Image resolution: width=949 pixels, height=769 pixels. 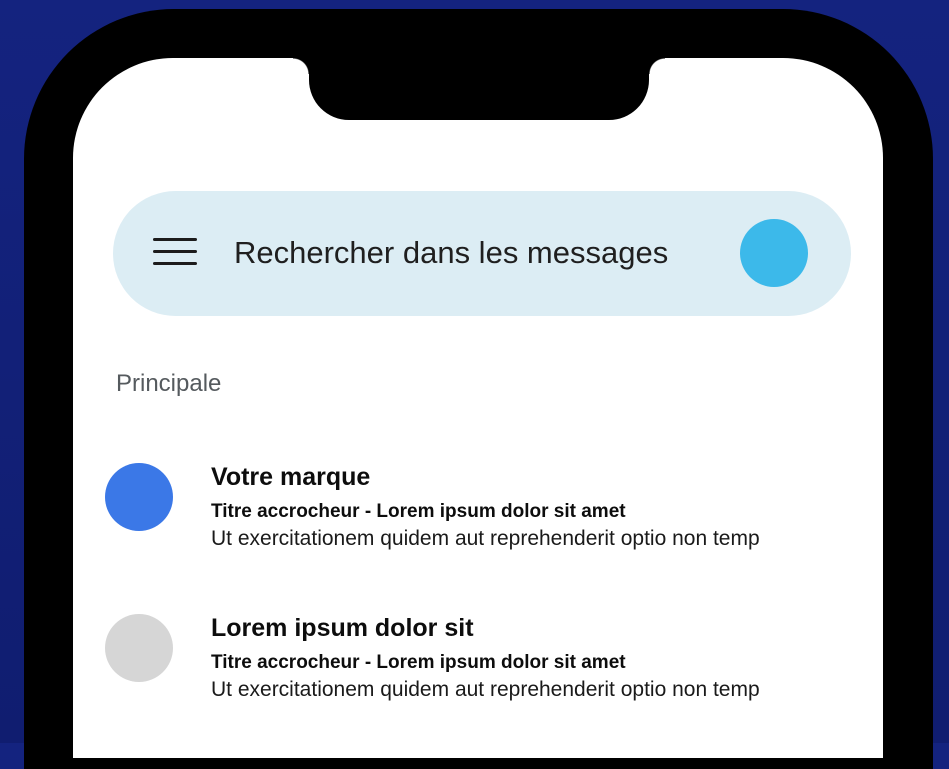 I want to click on mail-sender: Votre marque, so click(x=291, y=477).